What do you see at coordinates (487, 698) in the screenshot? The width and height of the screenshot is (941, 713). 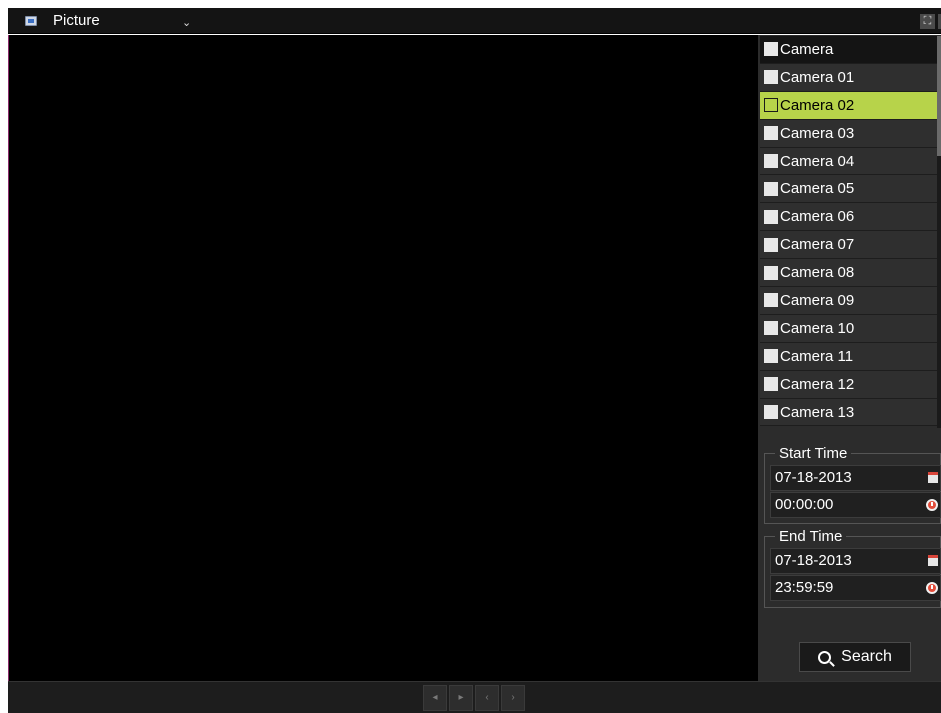 I see `prev-button: ‹` at bounding box center [487, 698].